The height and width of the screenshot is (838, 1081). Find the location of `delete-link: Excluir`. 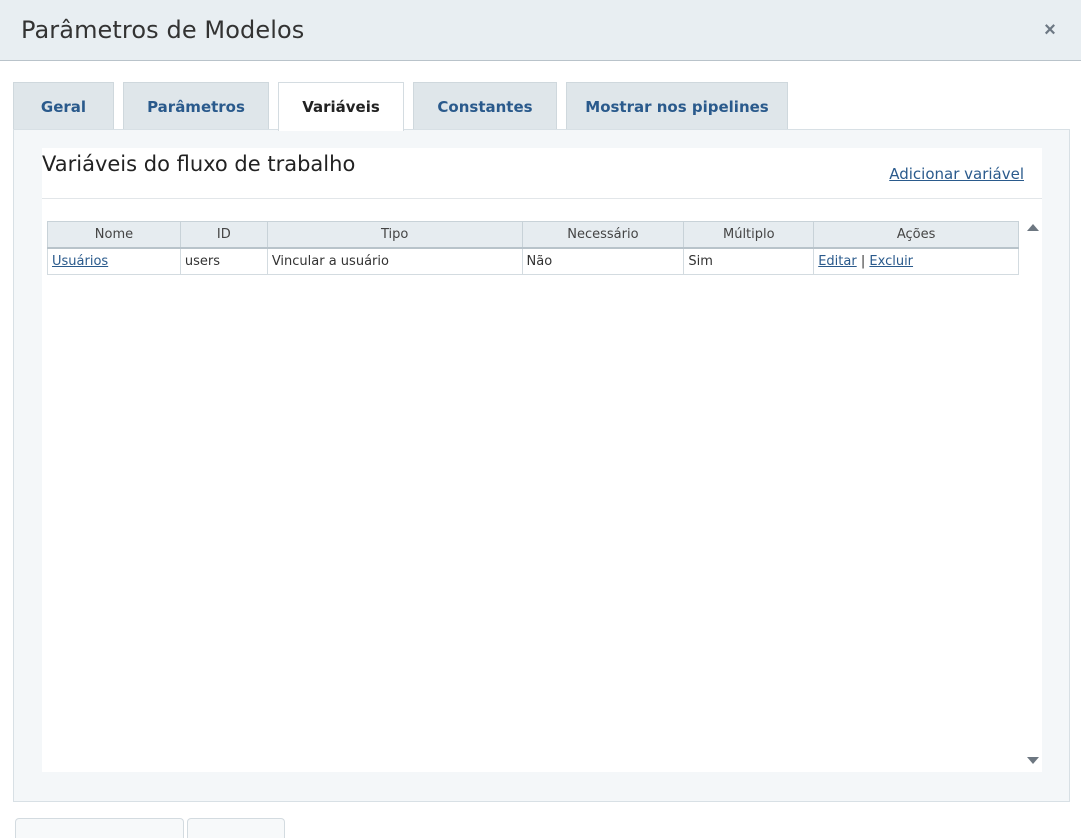

delete-link: Excluir is located at coordinates (891, 261).